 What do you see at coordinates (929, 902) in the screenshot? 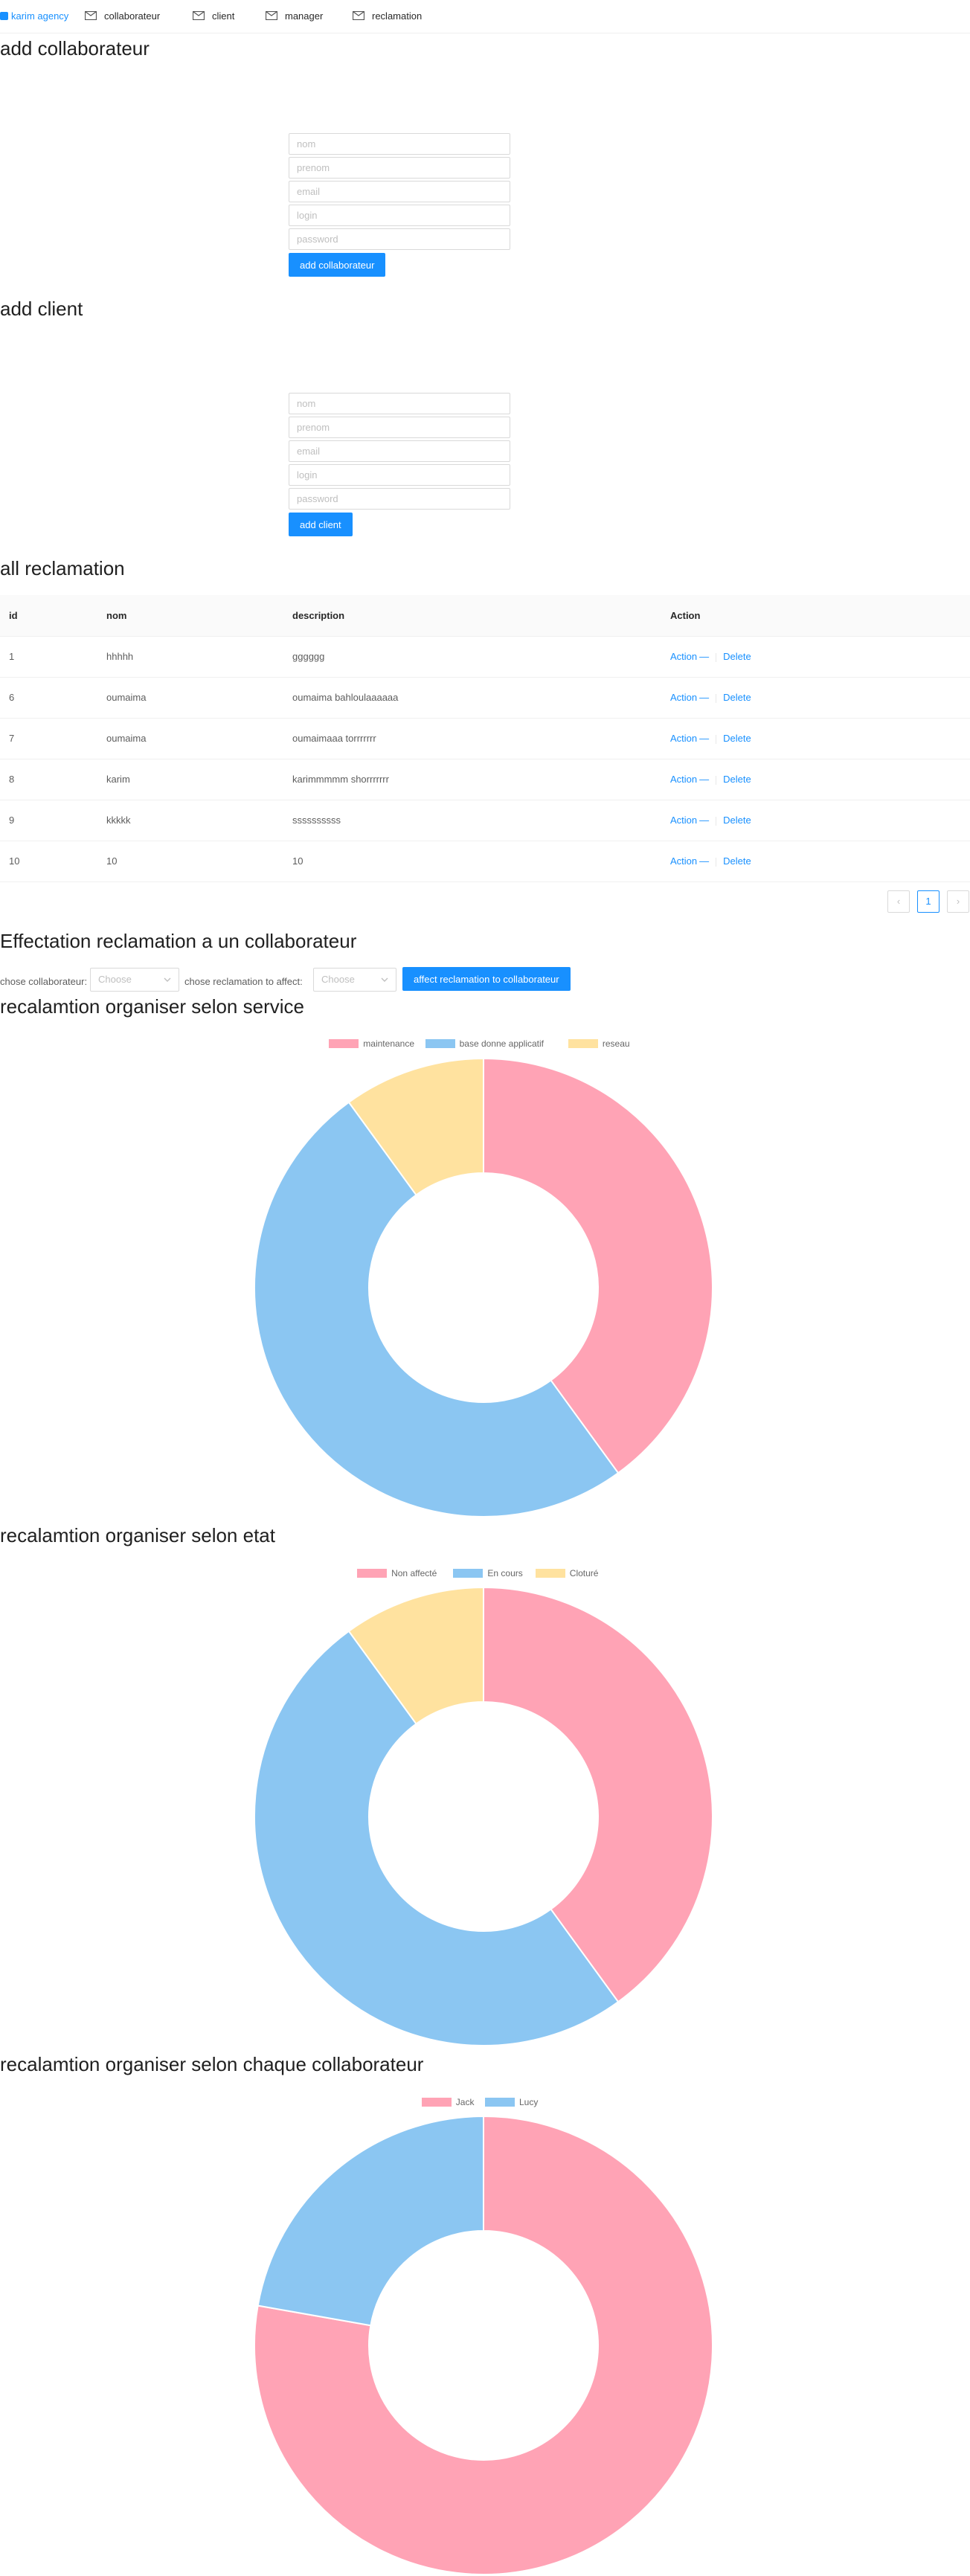
I see `pagination-page-1: 1` at bounding box center [929, 902].